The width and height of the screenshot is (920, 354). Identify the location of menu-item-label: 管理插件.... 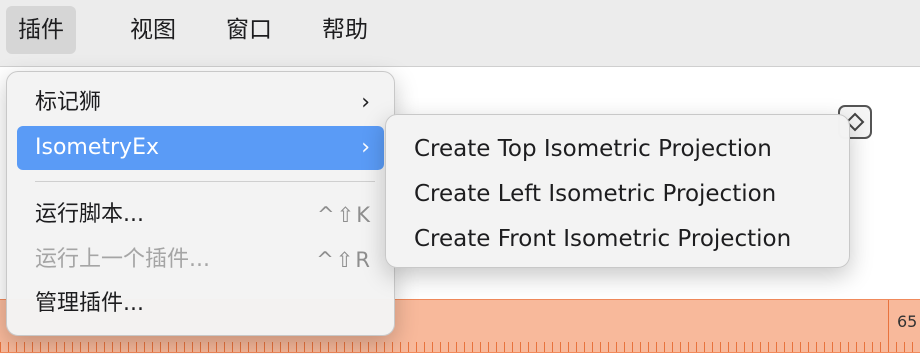
(89, 303).